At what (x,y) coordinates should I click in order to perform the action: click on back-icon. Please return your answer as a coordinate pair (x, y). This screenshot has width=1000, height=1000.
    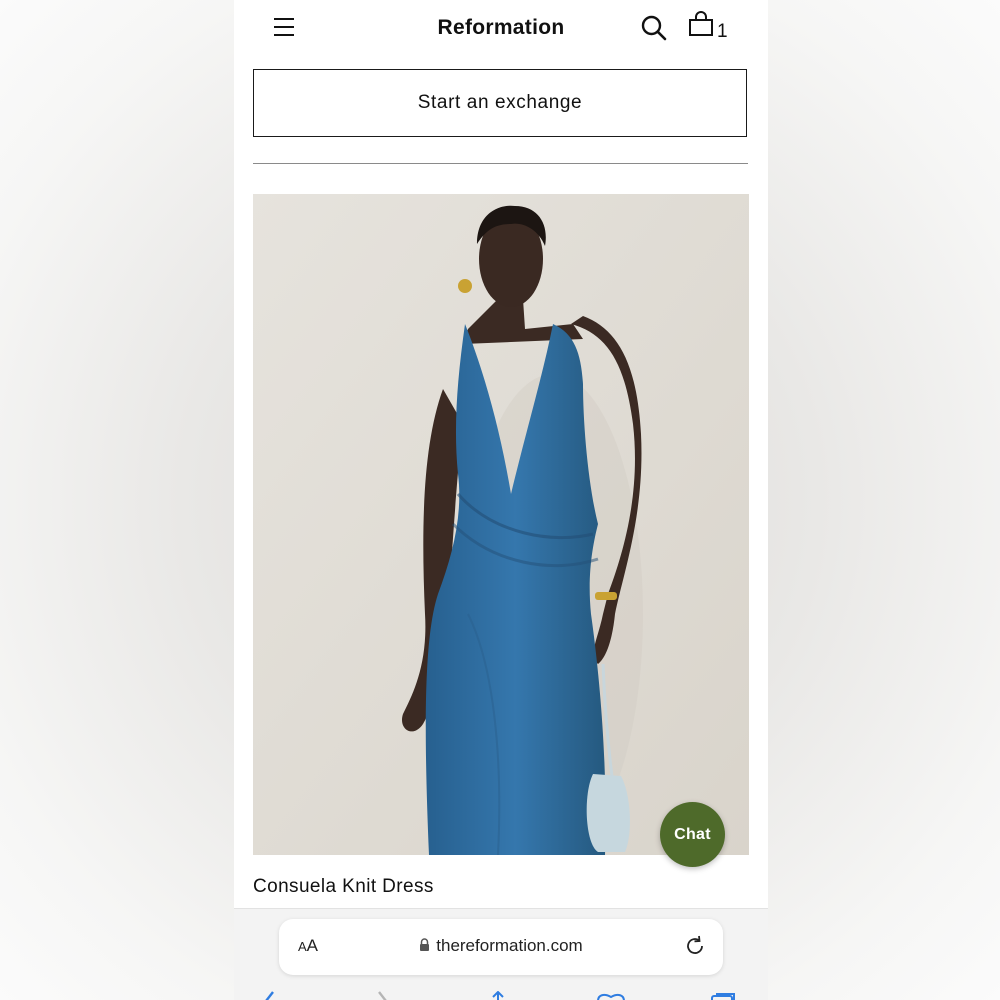
    Looking at the image, I should click on (270, 995).